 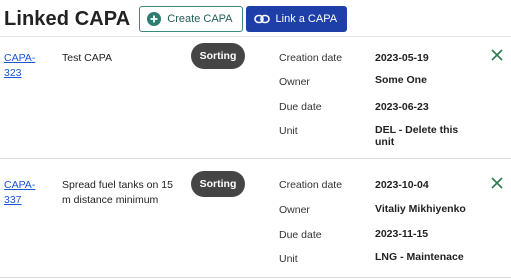 What do you see at coordinates (402, 58) in the screenshot?
I see `creation-date-value: 2023-05-19` at bounding box center [402, 58].